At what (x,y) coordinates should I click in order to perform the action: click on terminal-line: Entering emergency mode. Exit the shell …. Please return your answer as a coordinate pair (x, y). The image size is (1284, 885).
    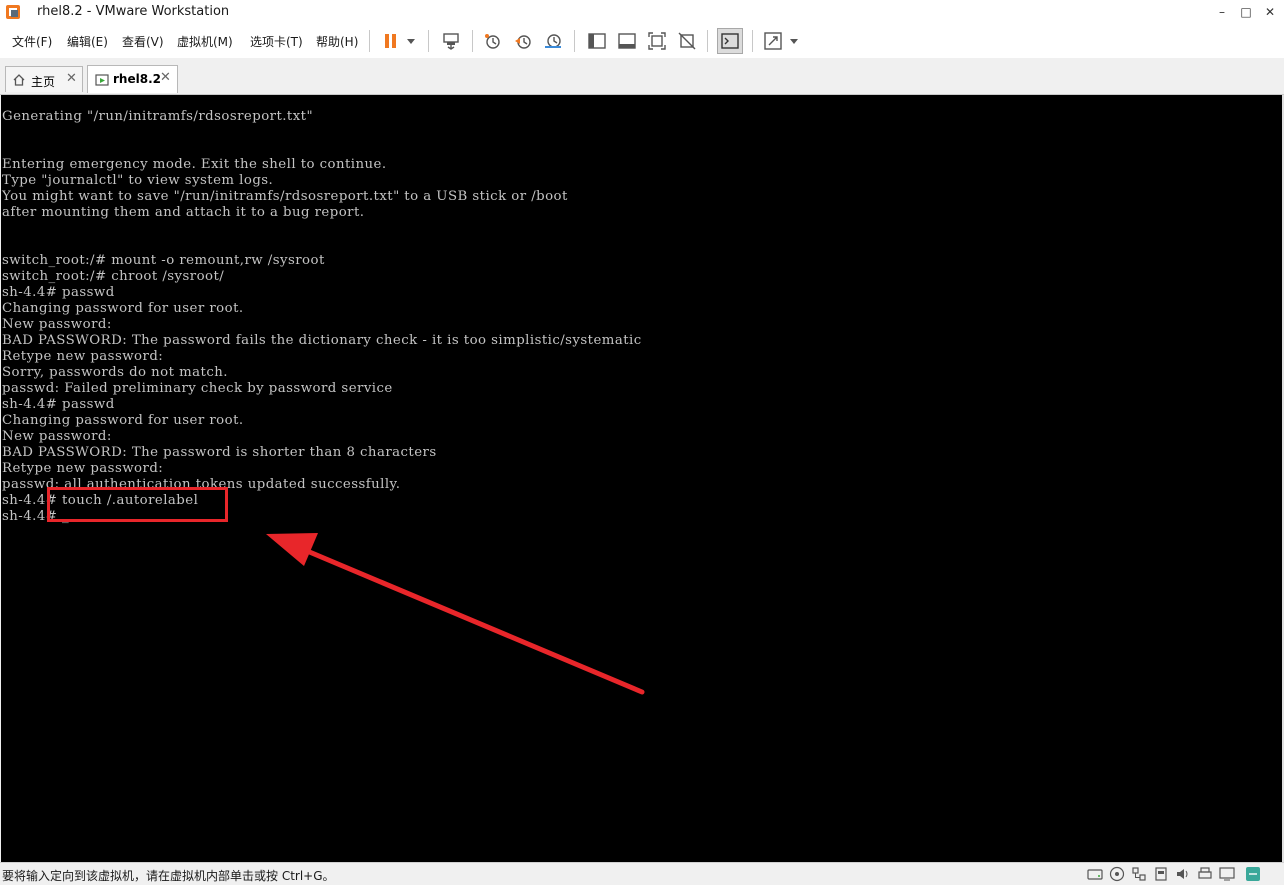
    Looking at the image, I should click on (194, 164).